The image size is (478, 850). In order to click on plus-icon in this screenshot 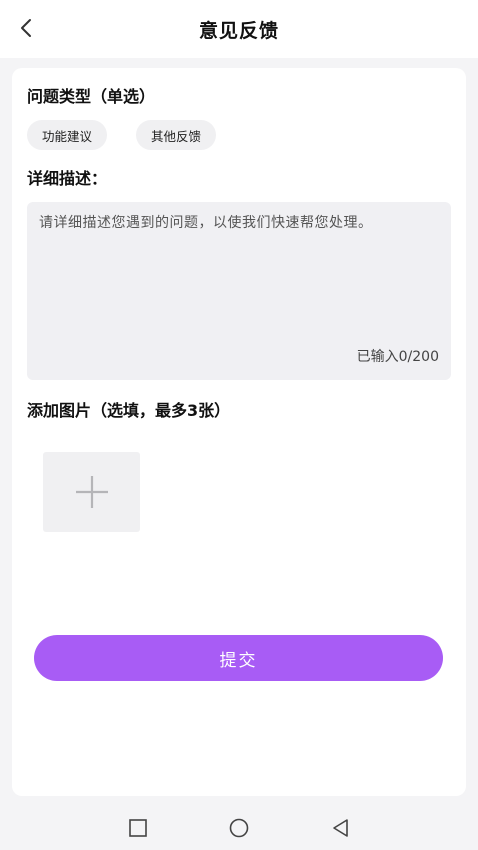, I will do `click(91, 492)`.